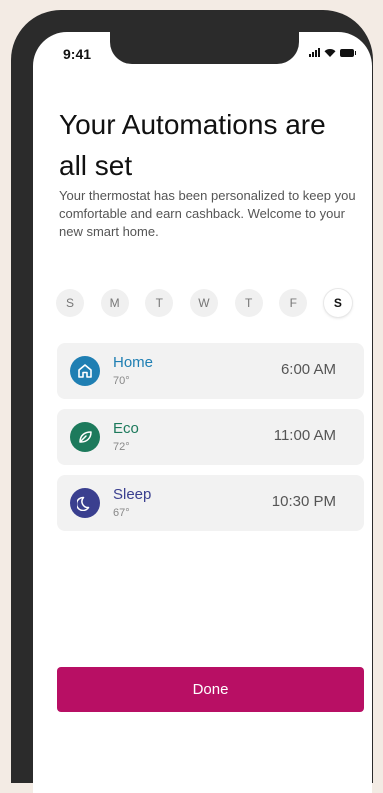 The height and width of the screenshot is (793, 383). What do you see at coordinates (348, 53) in the screenshot?
I see `battery-icon` at bounding box center [348, 53].